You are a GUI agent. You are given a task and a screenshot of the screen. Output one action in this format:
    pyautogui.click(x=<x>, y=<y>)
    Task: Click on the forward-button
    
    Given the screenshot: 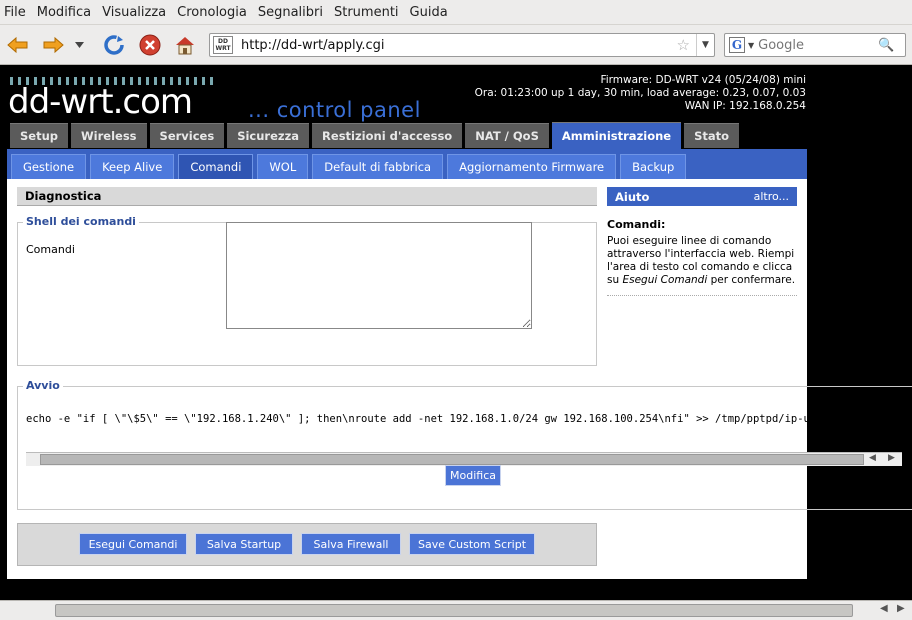 What is the action you would take?
    pyautogui.click(x=53, y=45)
    